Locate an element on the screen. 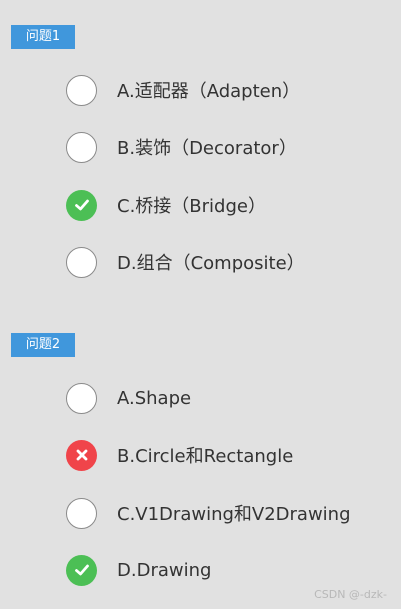 The width and height of the screenshot is (401, 609). q1-option-b: B.装饰（Decorator） is located at coordinates (181, 147).